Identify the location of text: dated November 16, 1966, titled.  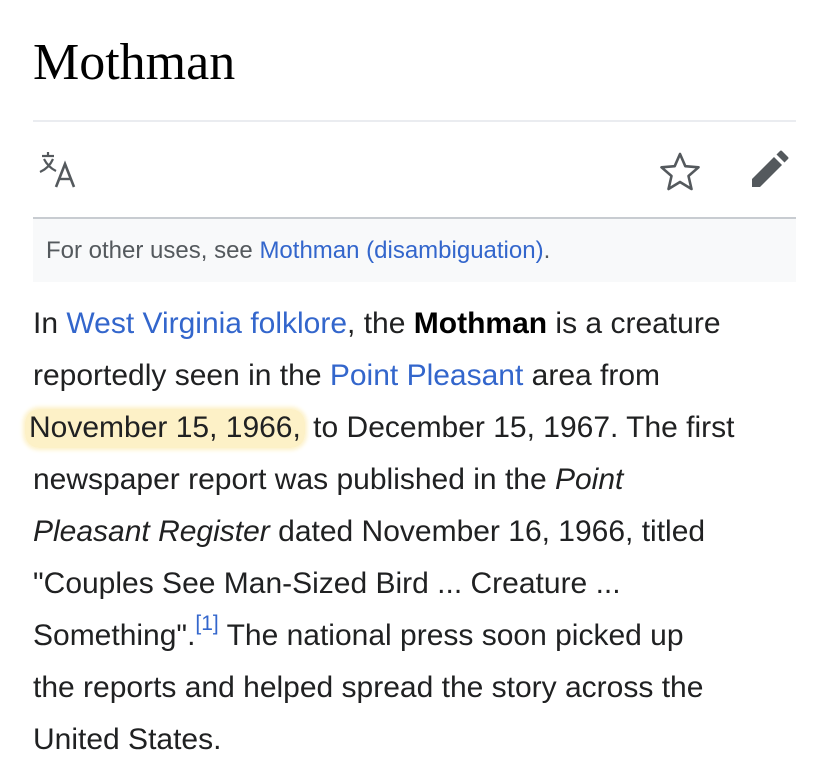
(487, 531).